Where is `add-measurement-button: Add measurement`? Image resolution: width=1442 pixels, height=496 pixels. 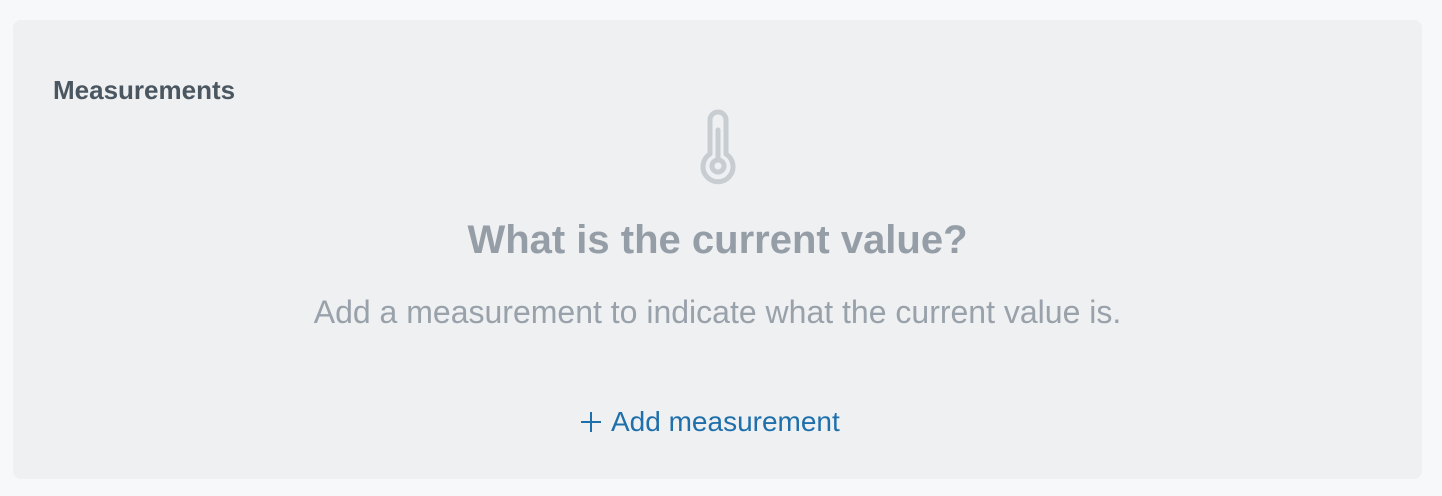 add-measurement-button: Add measurement is located at coordinates (709, 422).